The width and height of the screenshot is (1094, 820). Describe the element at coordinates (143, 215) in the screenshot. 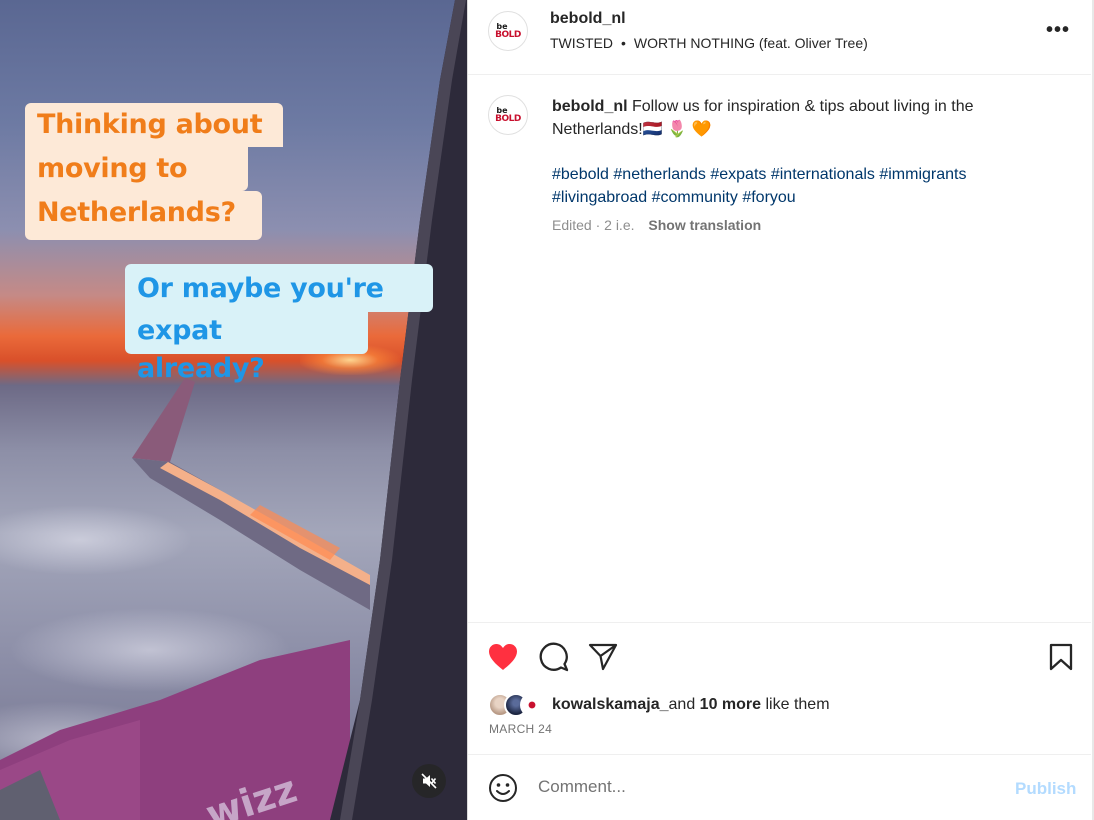

I see `overlay-text-line: Netherlands?` at that location.